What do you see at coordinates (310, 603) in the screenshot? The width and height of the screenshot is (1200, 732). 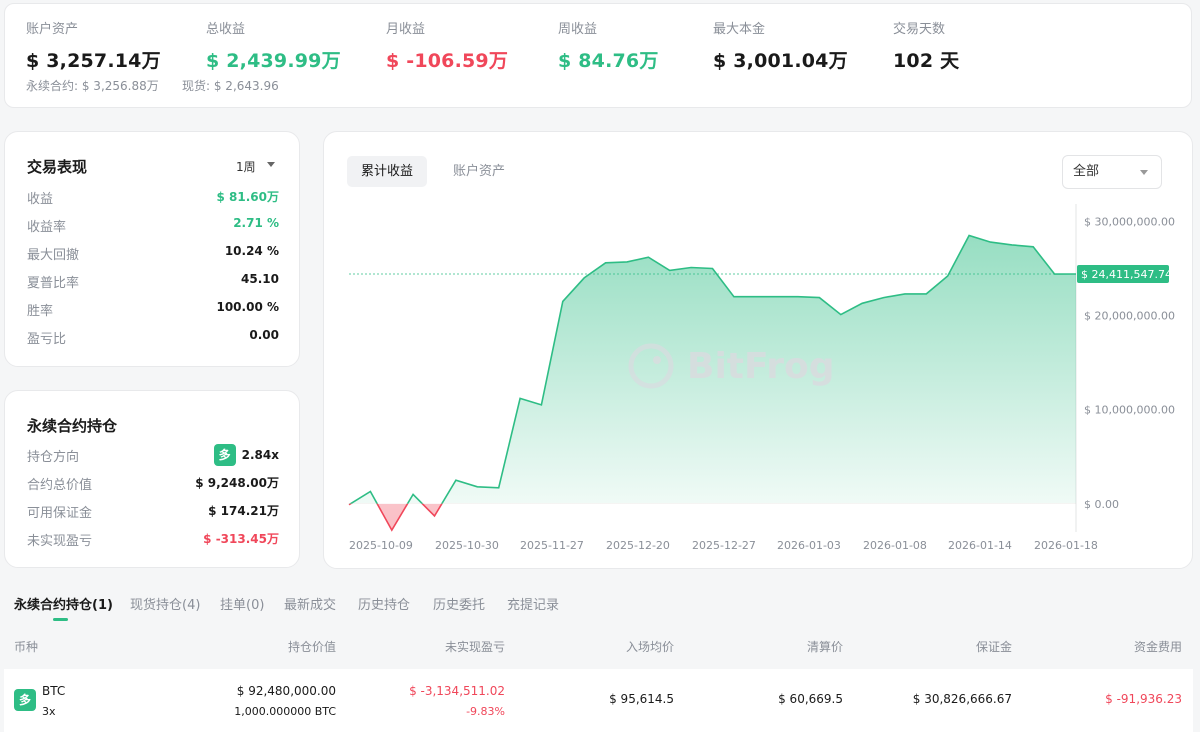 I see `tab-recent-trades: 最新成交` at bounding box center [310, 603].